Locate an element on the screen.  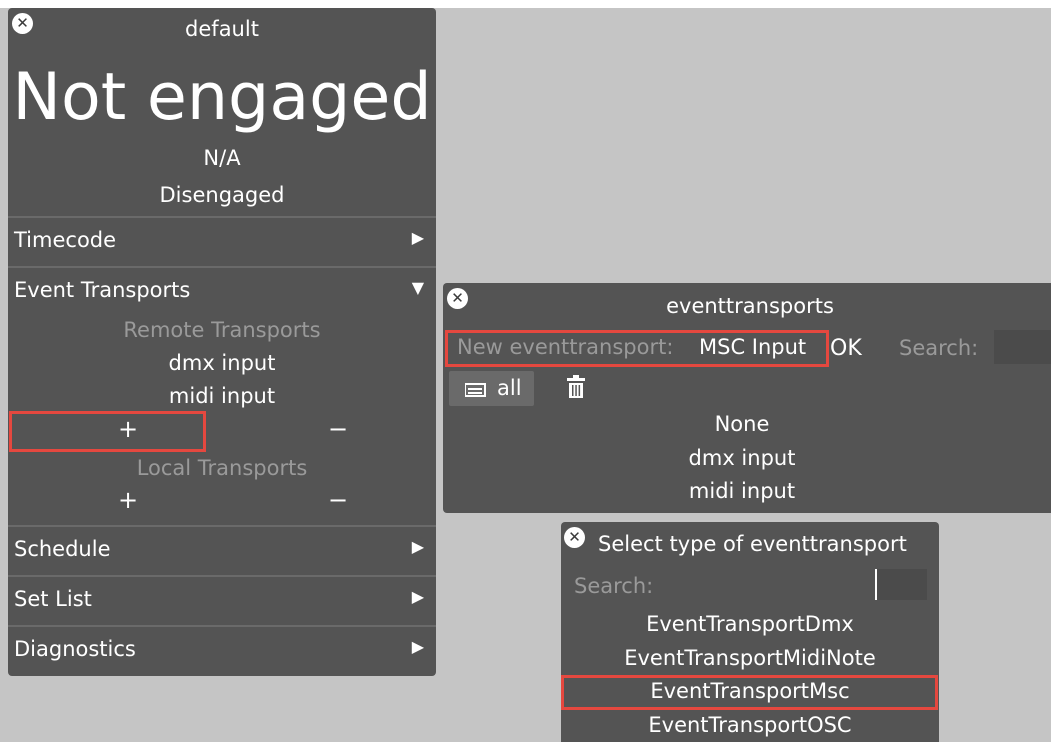
section-label: Schedule is located at coordinates (62, 549).